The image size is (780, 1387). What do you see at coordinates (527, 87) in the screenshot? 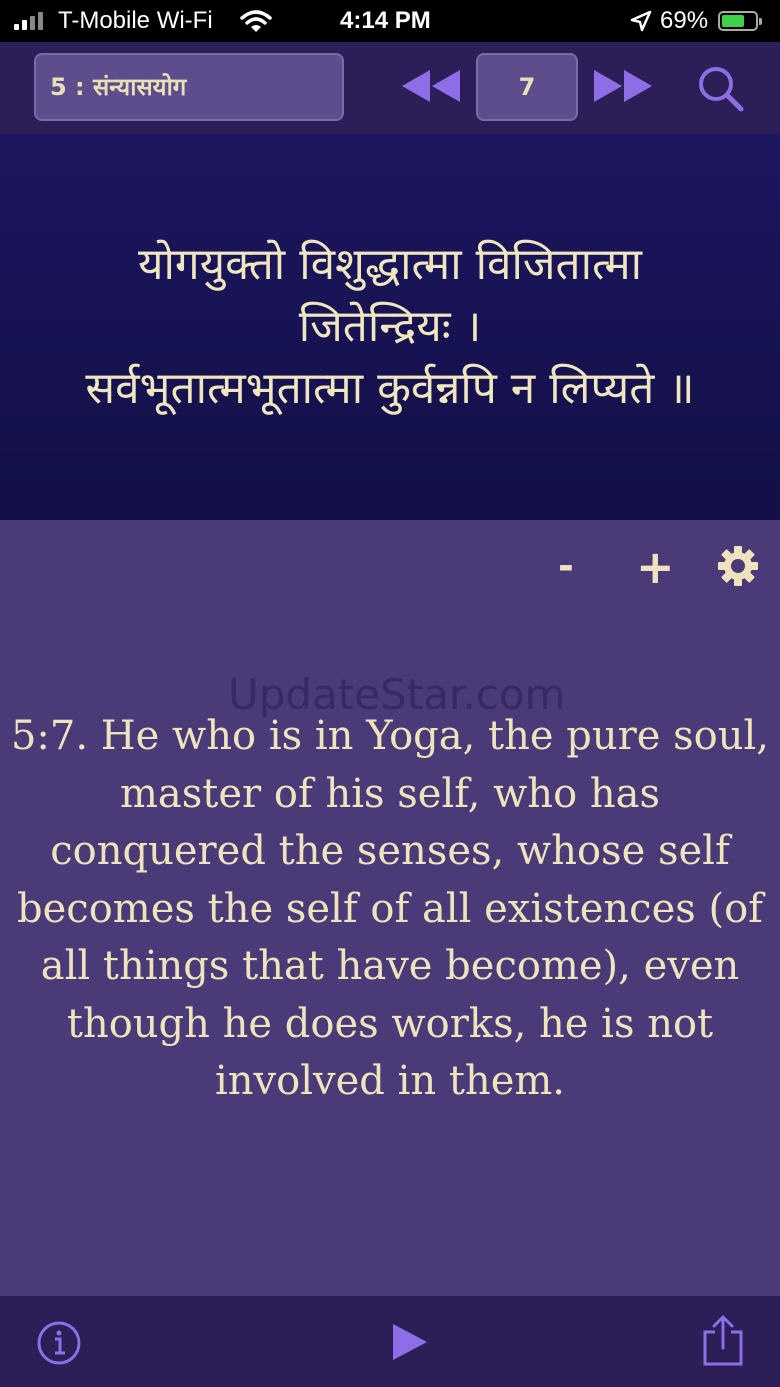
I see `verse-number-field: 7` at bounding box center [527, 87].